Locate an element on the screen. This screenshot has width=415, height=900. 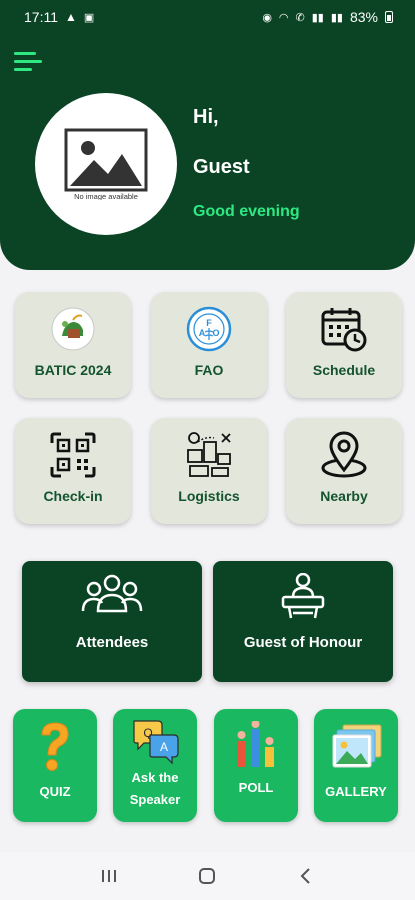
ask-speaker-label-line1: Ask the is located at coordinates (155, 777).